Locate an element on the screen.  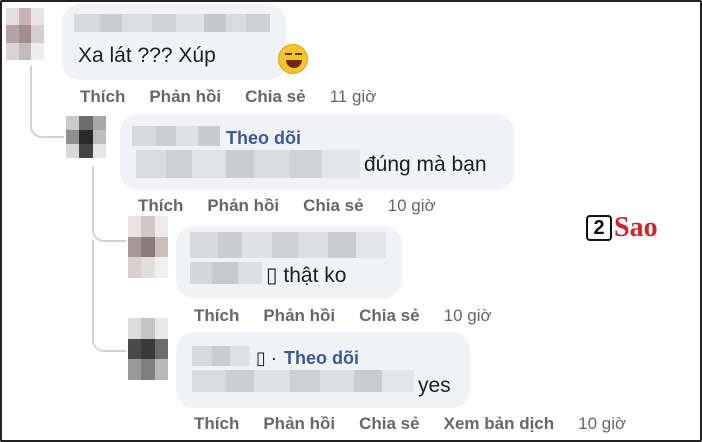
comment-actions: Thích Phản hồi Chia sẻ 11 giờ is located at coordinates (228, 97).